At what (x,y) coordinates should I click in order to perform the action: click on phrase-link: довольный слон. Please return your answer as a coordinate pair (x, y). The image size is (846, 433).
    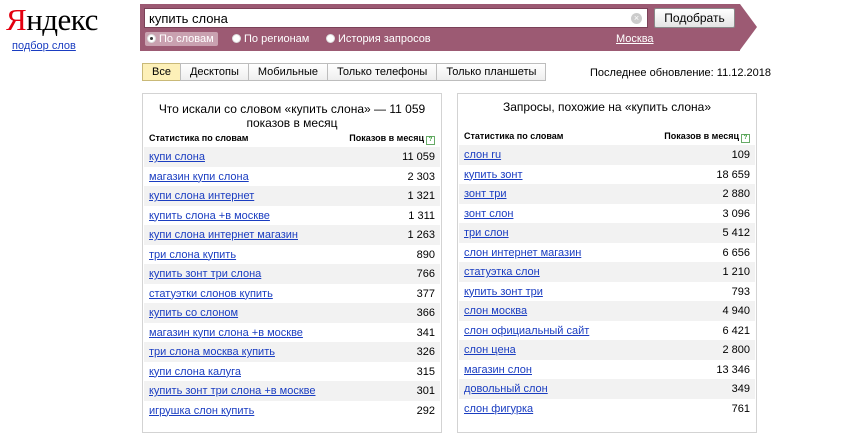
    Looking at the image, I should click on (506, 389).